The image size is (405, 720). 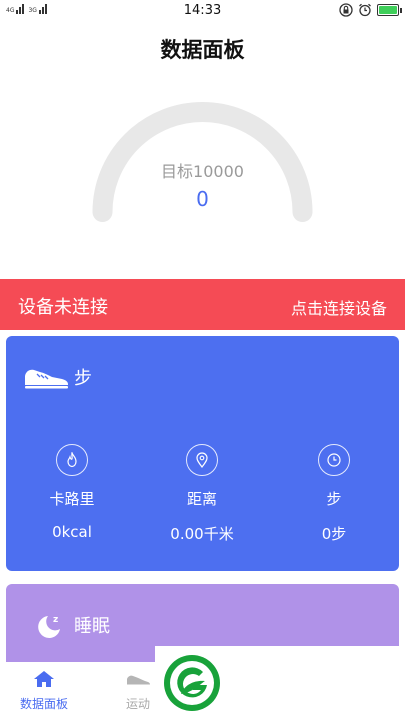 What do you see at coordinates (280, 683) in the screenshot?
I see `logo-overlay` at bounding box center [280, 683].